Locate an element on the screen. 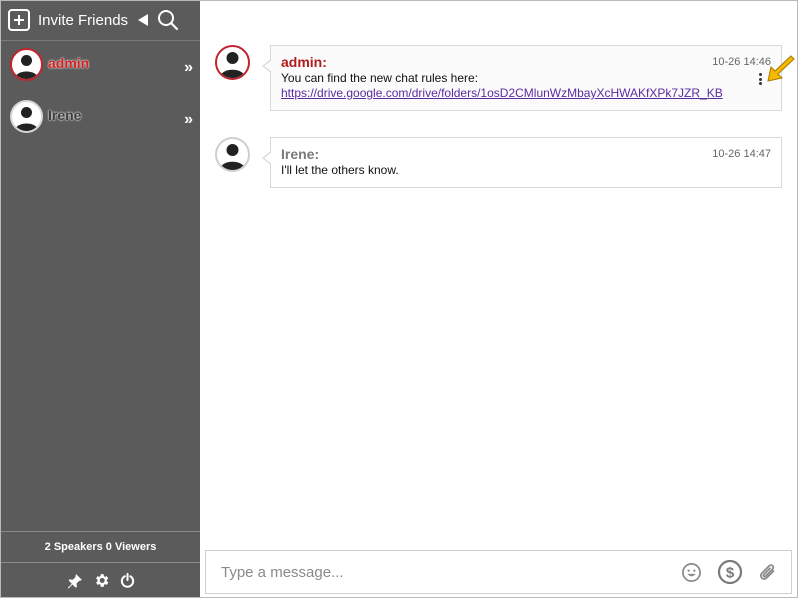  gear-icon is located at coordinates (101, 580).